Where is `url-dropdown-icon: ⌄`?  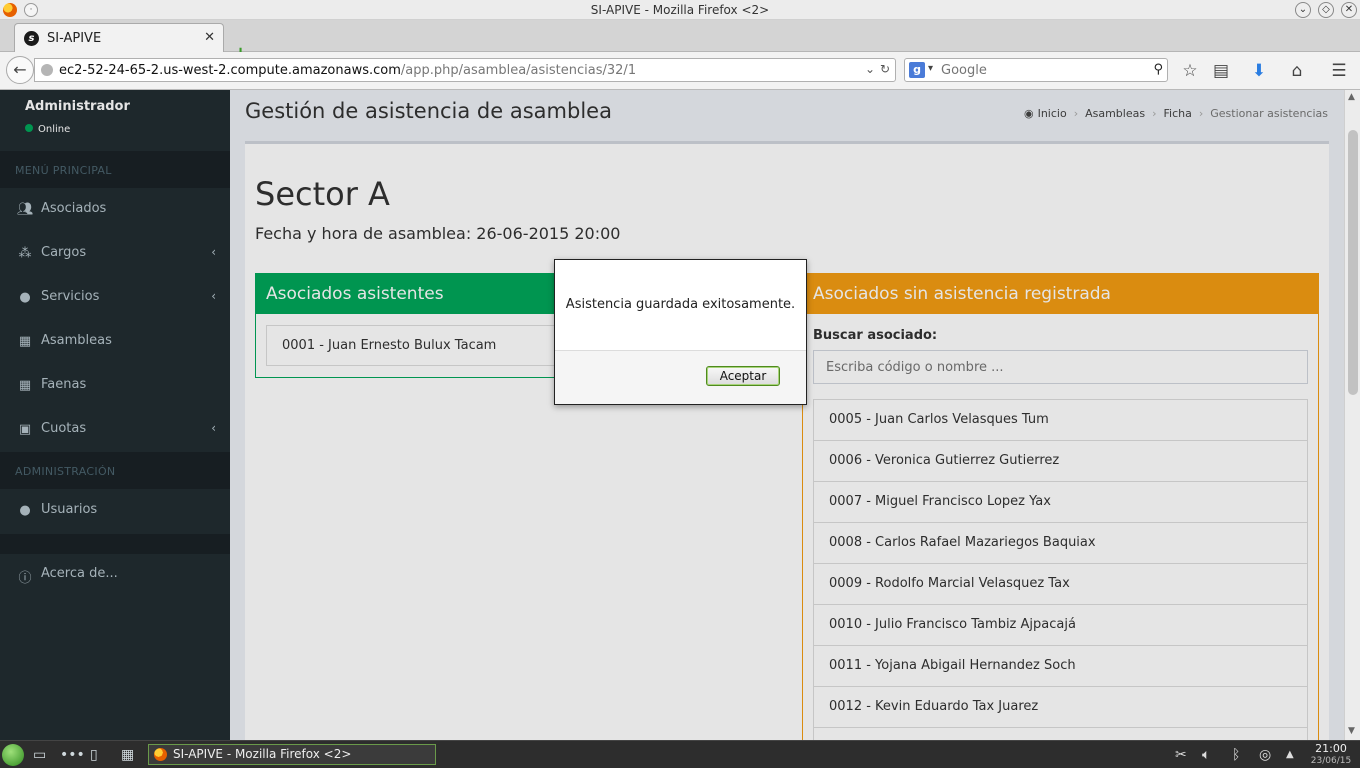 url-dropdown-icon: ⌄ is located at coordinates (870, 69).